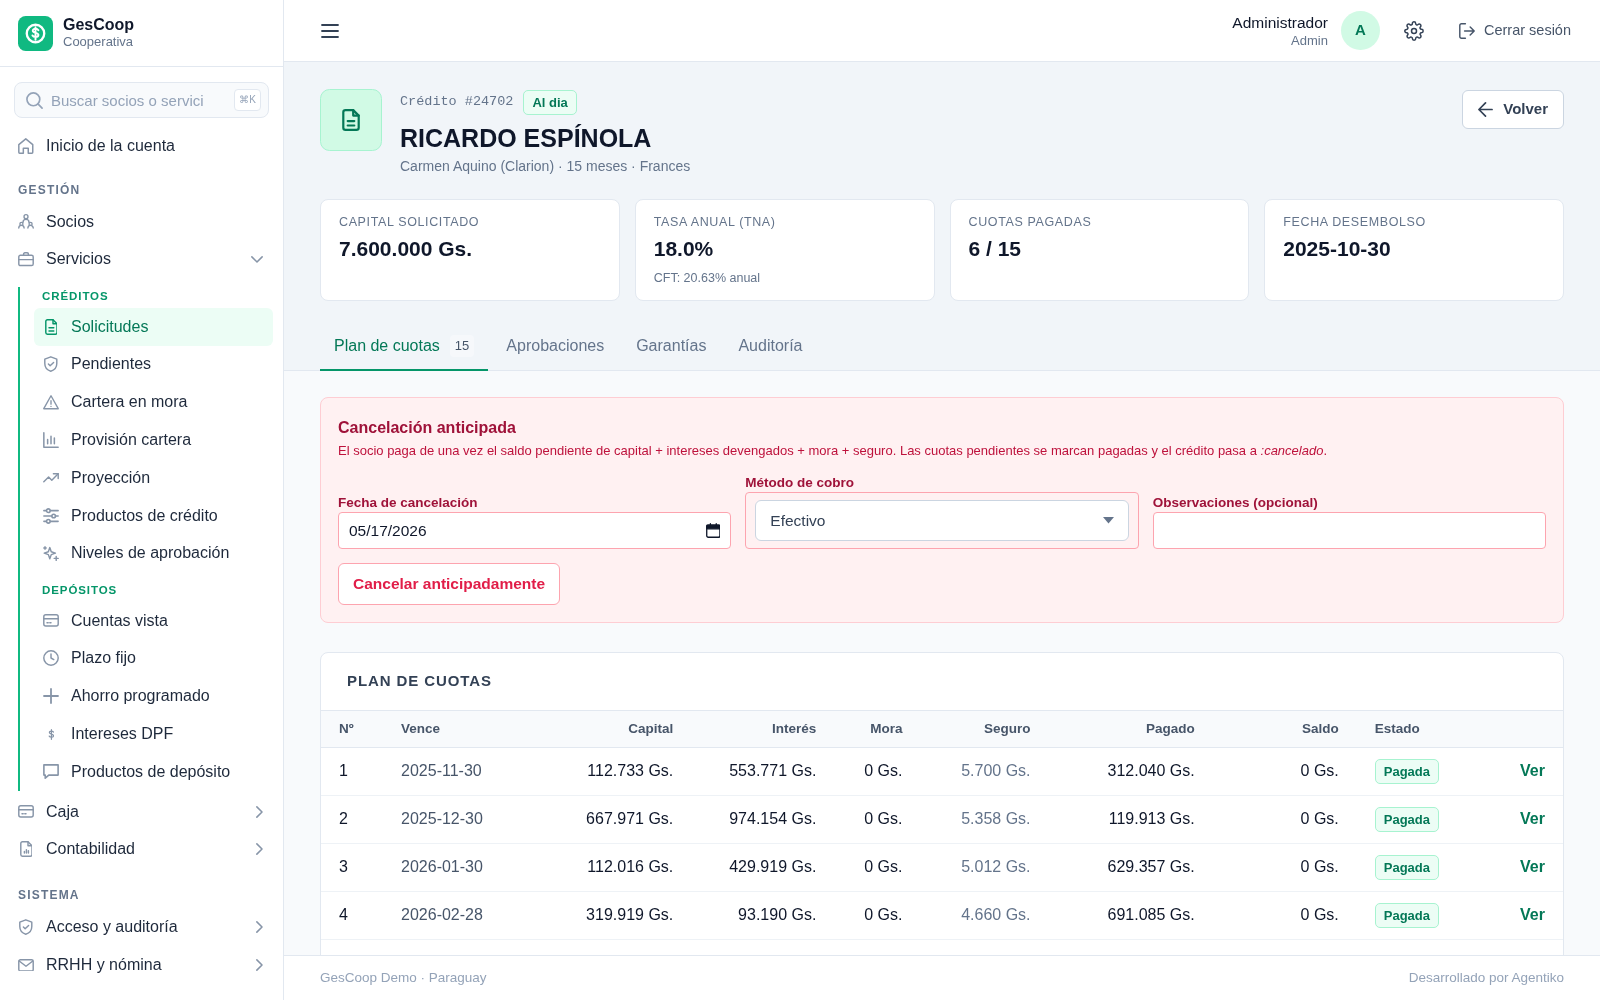  What do you see at coordinates (51, 734) in the screenshot?
I see `dollar-icon` at bounding box center [51, 734].